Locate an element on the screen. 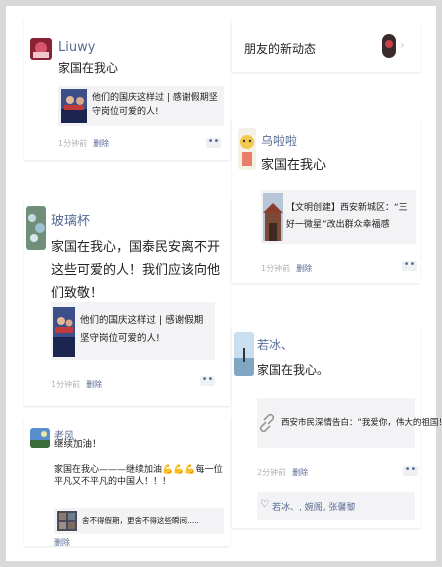 This screenshot has height=567, width=442. likes-bar: ♡ 若冰、, 婉阁, 张馨黎 is located at coordinates (336, 506).